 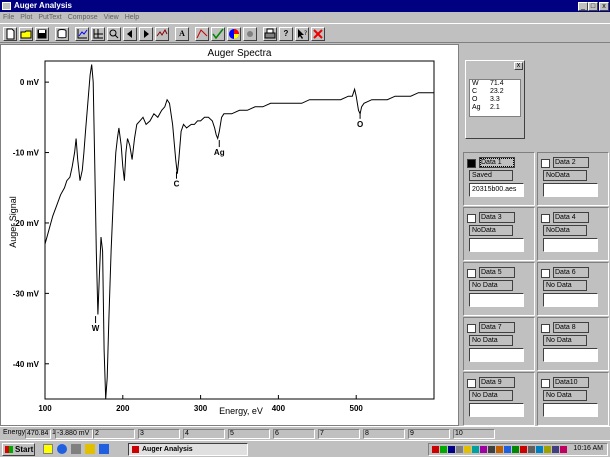 What do you see at coordinates (26, 153) in the screenshot?
I see `y-tick-label: -10 mV` at bounding box center [26, 153].